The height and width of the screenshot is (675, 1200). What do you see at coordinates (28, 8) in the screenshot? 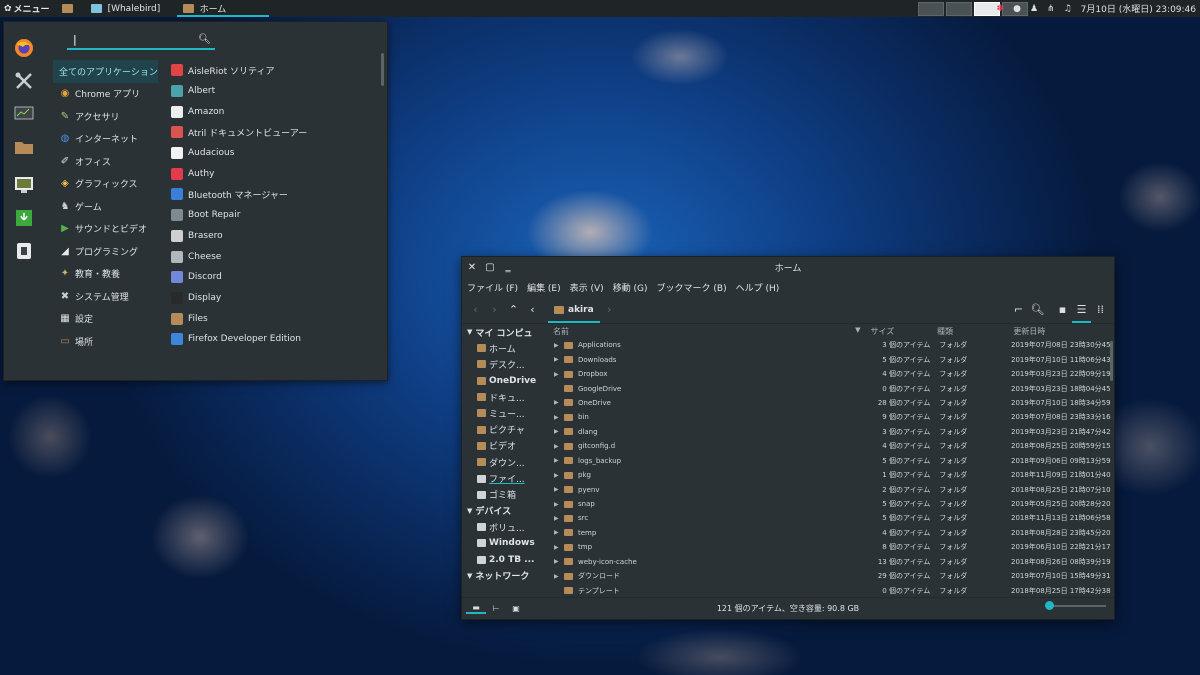
I see `menu-button: ✿ メニュー` at bounding box center [28, 8].